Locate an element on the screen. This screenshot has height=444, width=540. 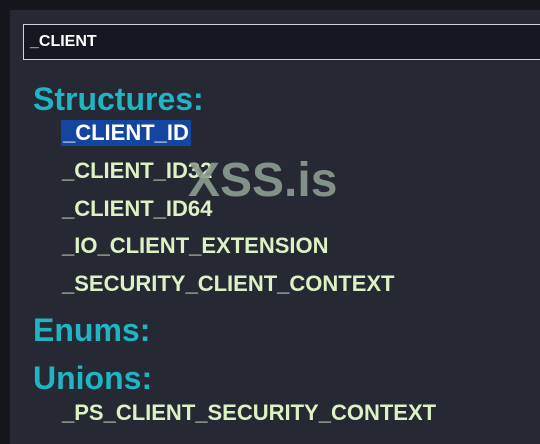
structure-item-io-client-extension: _IO_CLIENT_EXTENSION is located at coordinates (195, 246).